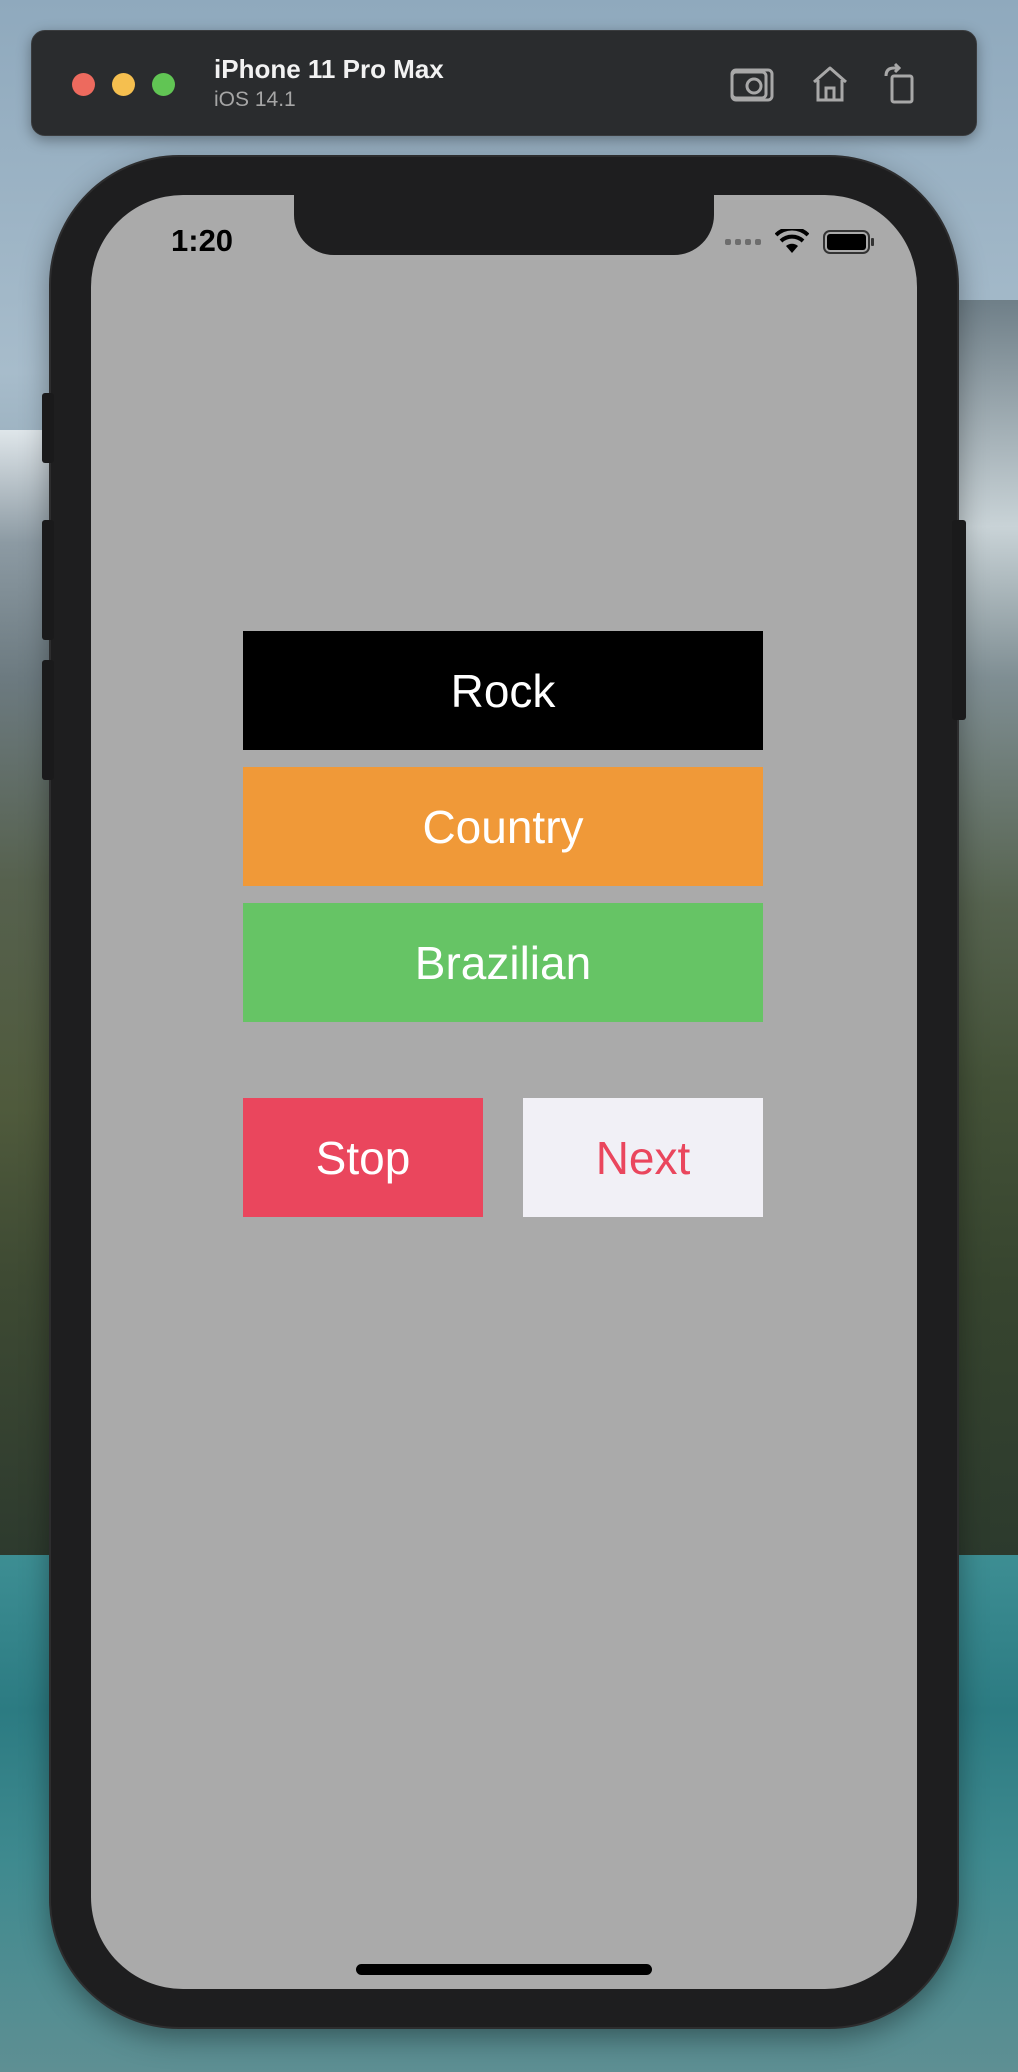 This screenshot has height=2072, width=1018. I want to click on genre-button-country: Country, so click(503, 826).